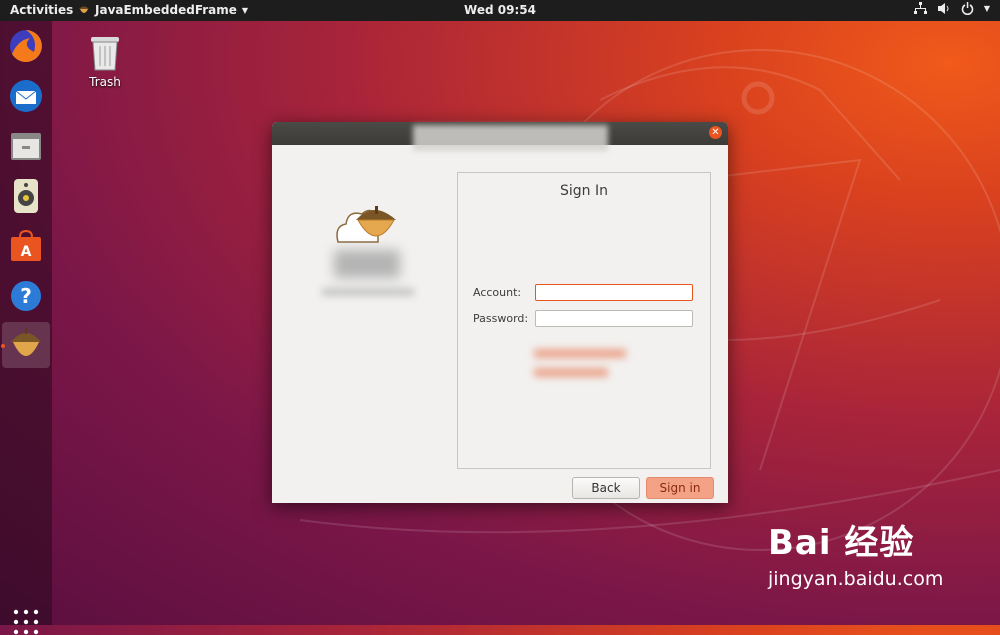 Image resolution: width=1000 pixels, height=635 pixels. I want to click on dock-software: A, so click(26, 246).